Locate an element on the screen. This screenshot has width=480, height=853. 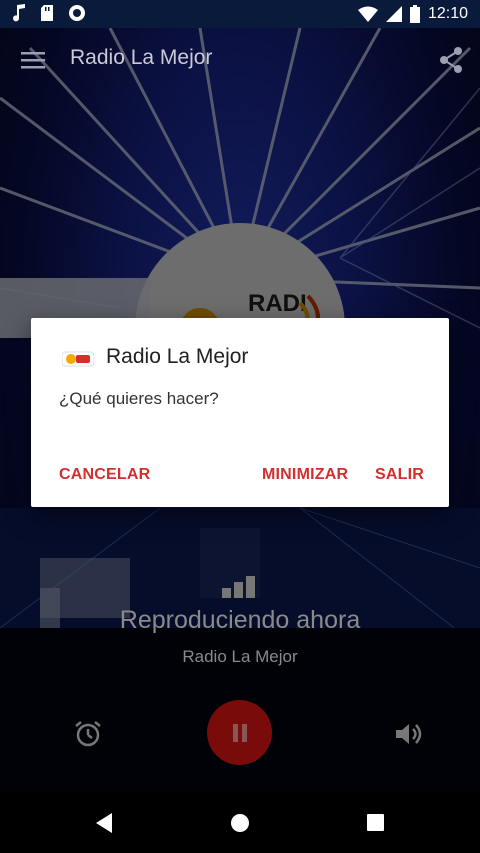
dialog-title: Radio La Mejor is located at coordinates (177, 356).